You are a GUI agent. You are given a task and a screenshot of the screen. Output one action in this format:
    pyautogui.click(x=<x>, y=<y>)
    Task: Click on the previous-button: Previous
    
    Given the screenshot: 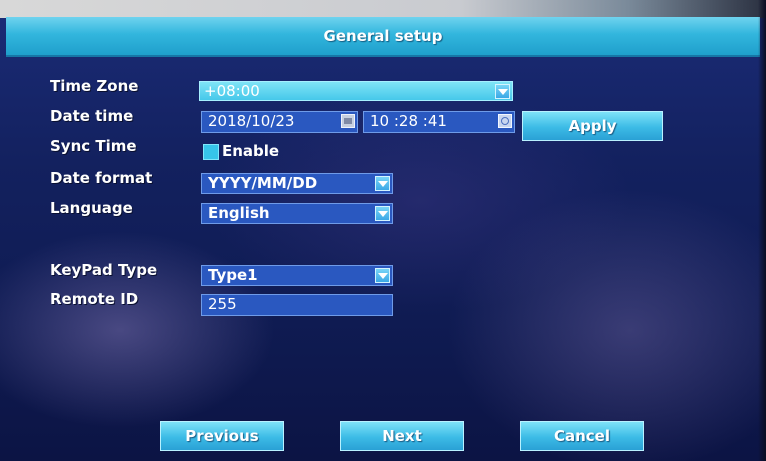 What is the action you would take?
    pyautogui.click(x=222, y=436)
    